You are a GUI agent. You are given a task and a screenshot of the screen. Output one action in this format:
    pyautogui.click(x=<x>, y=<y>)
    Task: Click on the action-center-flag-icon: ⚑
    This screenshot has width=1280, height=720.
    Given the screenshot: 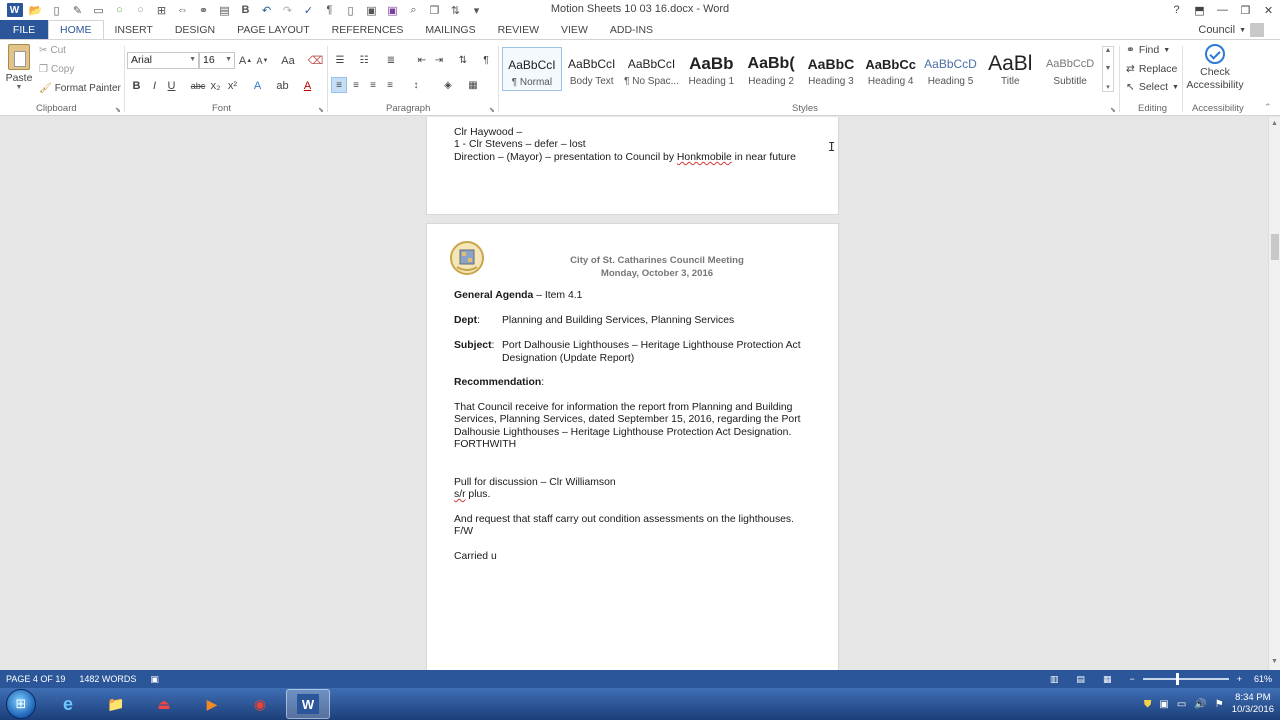 What is the action you would take?
    pyautogui.click(x=1219, y=704)
    